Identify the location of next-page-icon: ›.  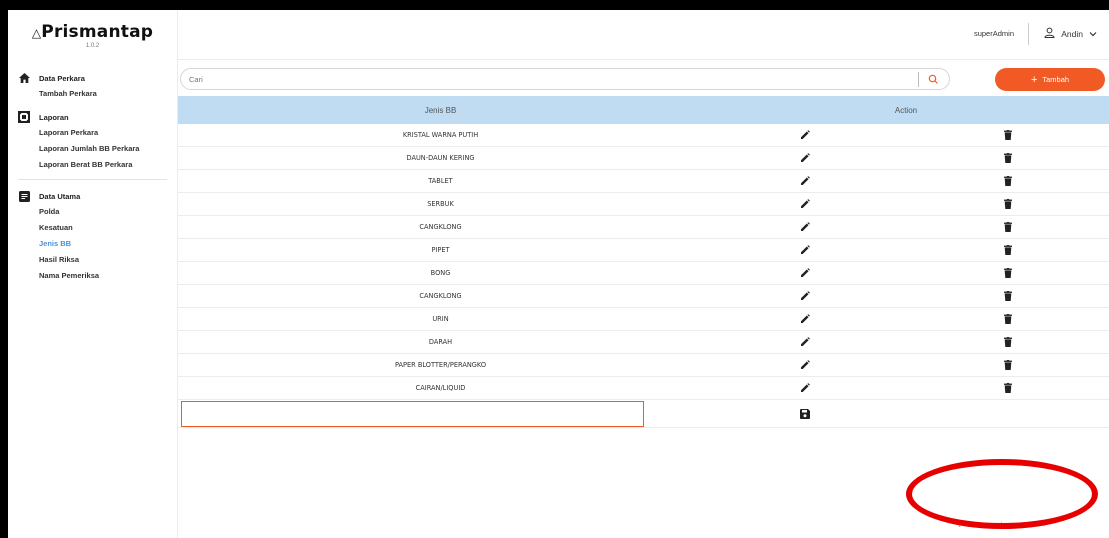
(1044, 525).